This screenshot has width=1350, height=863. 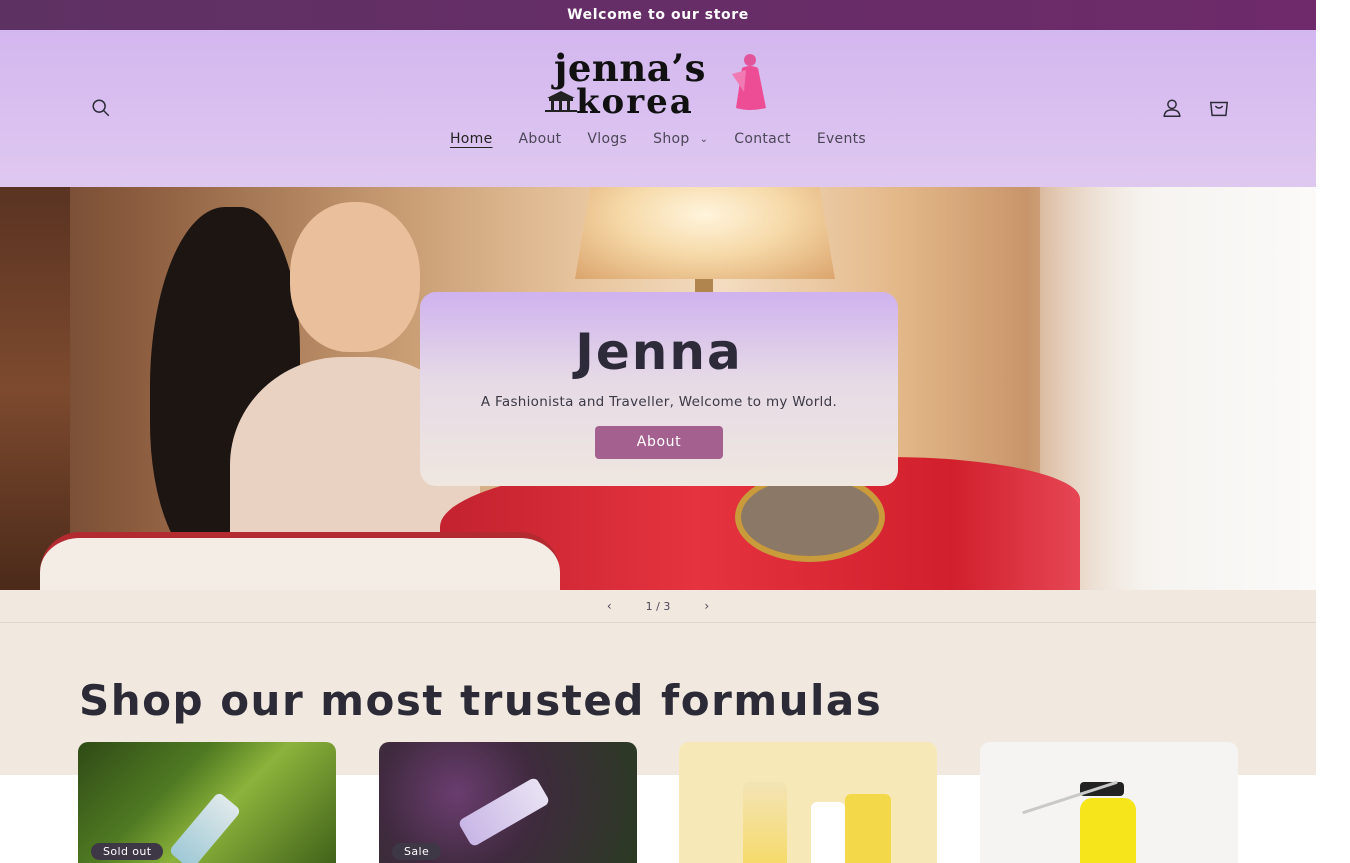 What do you see at coordinates (1178, 388) in the screenshot?
I see `hero-curtain` at bounding box center [1178, 388].